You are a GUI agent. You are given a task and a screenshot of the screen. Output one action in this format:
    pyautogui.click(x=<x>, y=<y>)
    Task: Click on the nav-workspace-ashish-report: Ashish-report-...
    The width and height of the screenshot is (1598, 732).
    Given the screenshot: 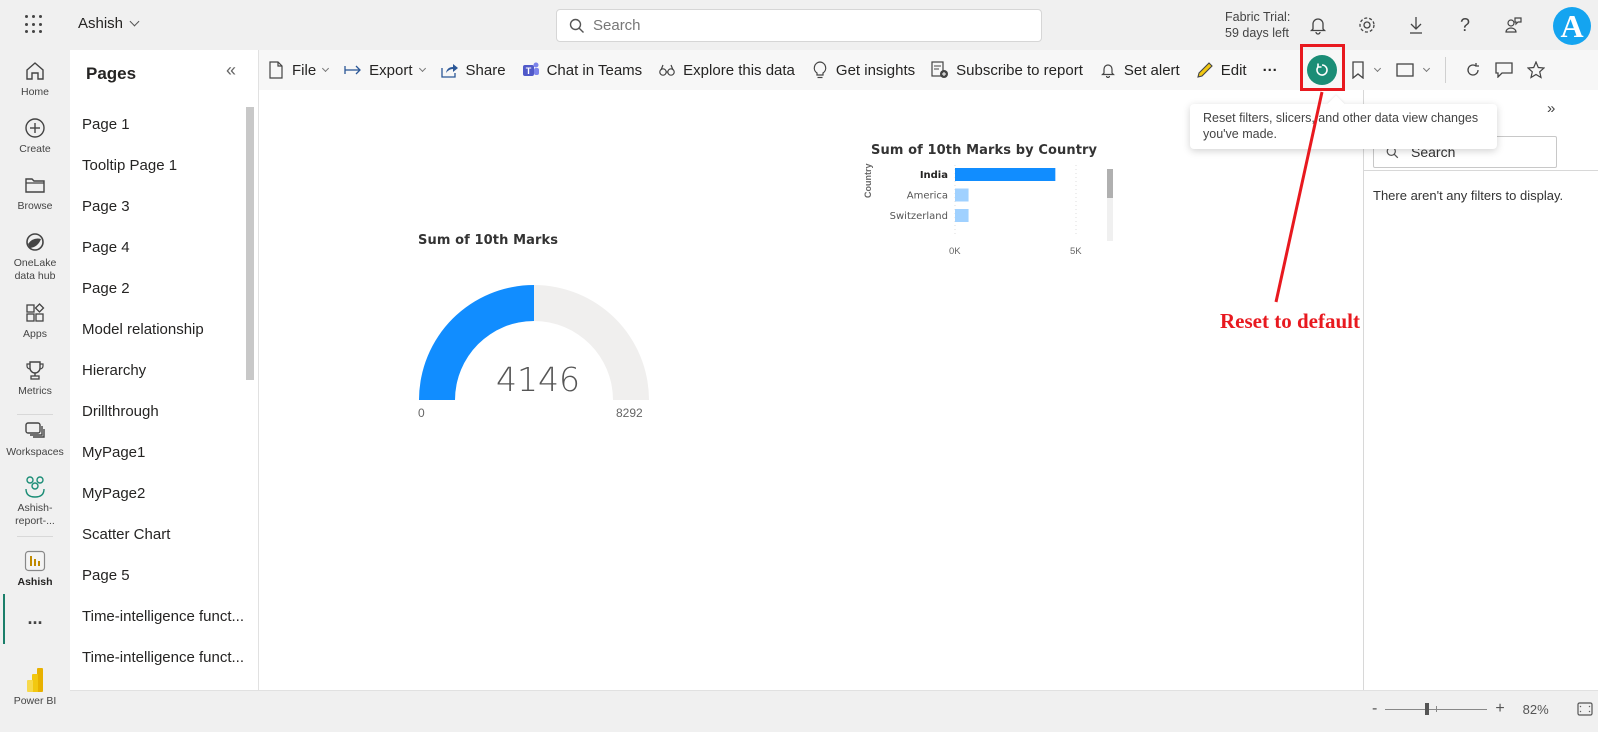 What is the action you would take?
    pyautogui.click(x=35, y=501)
    